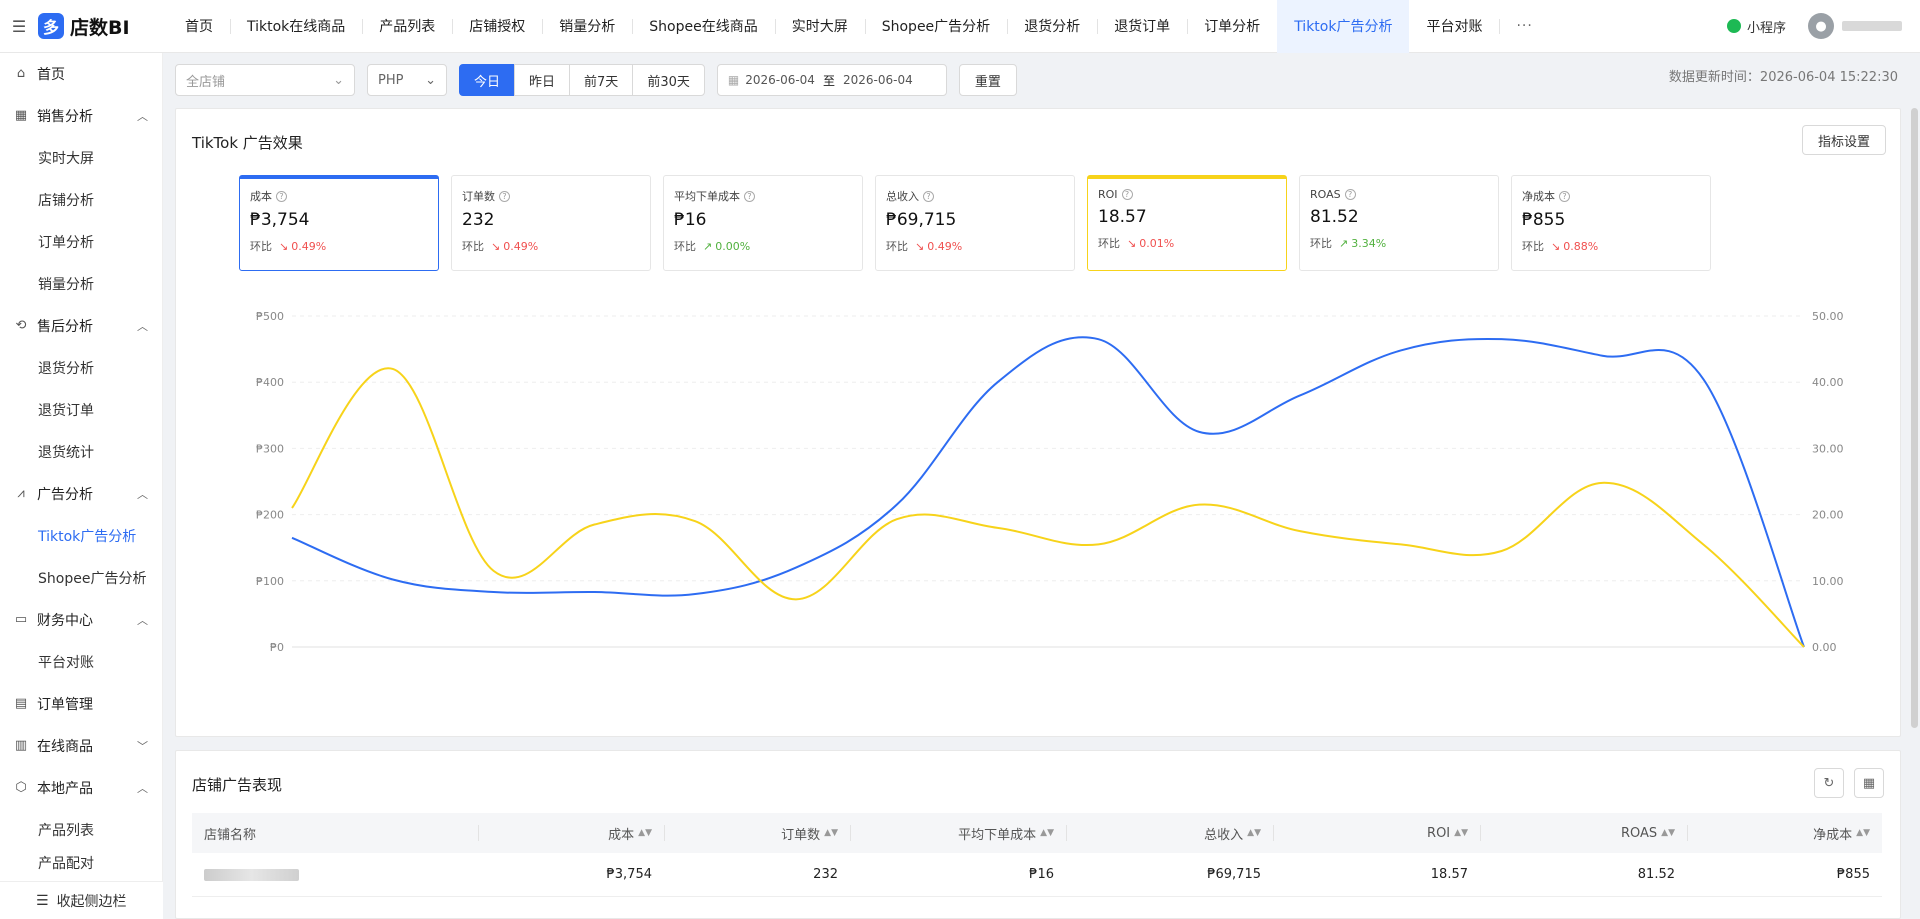 Image resolution: width=1920 pixels, height=919 pixels. Describe the element at coordinates (1399, 223) in the screenshot. I see `kpi-card: ROAS? 81.52 环比 ↗ 3.34%` at that location.